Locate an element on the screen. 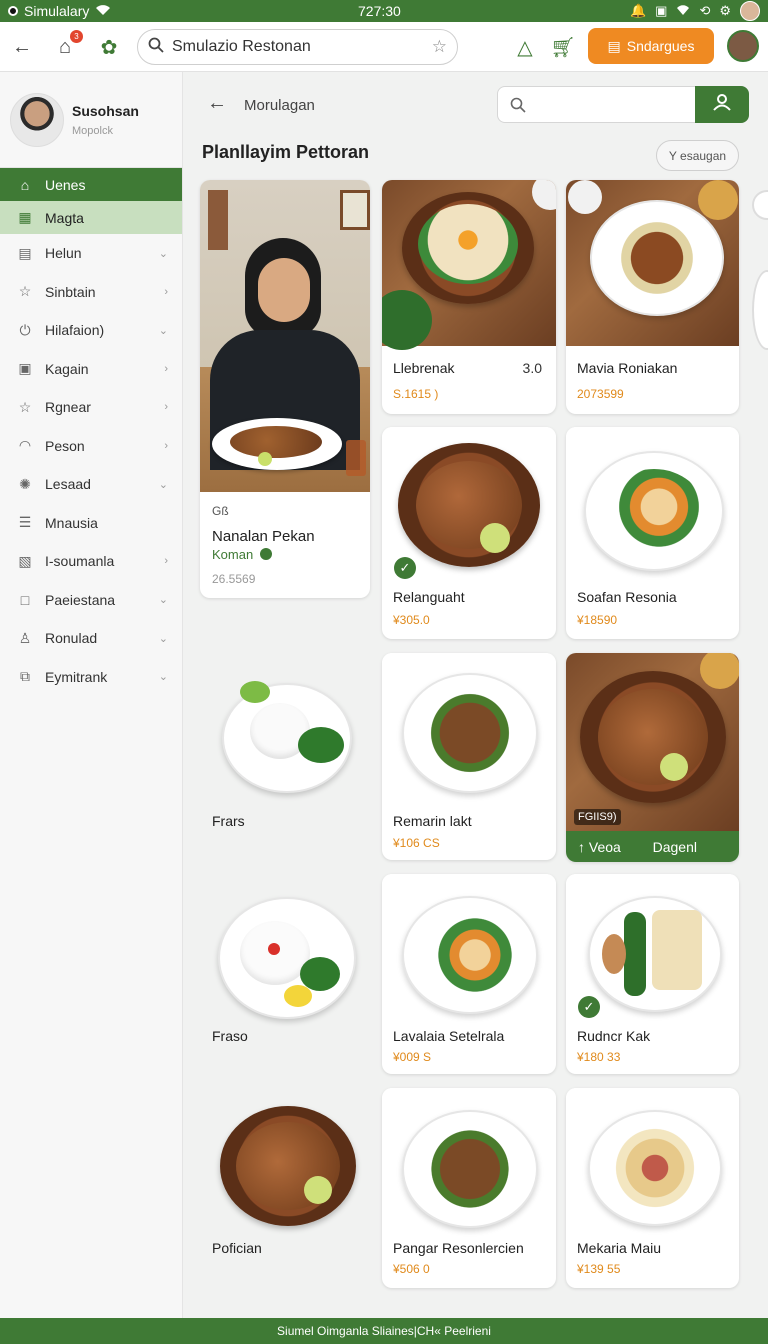  favorite-star-icon: ☆ is located at coordinates (439, 47).